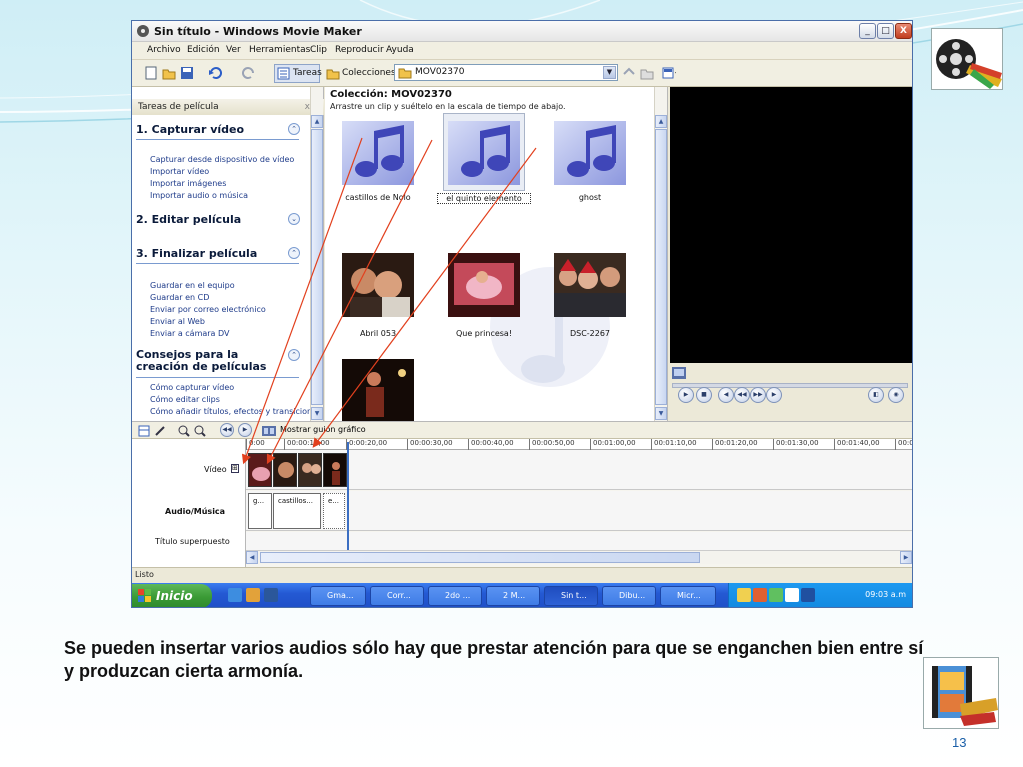 Image resolution: width=1023 pixels, height=767 pixels. I want to click on section-movie-tips-title: Consejos para la creación de películas, so click(211, 361).